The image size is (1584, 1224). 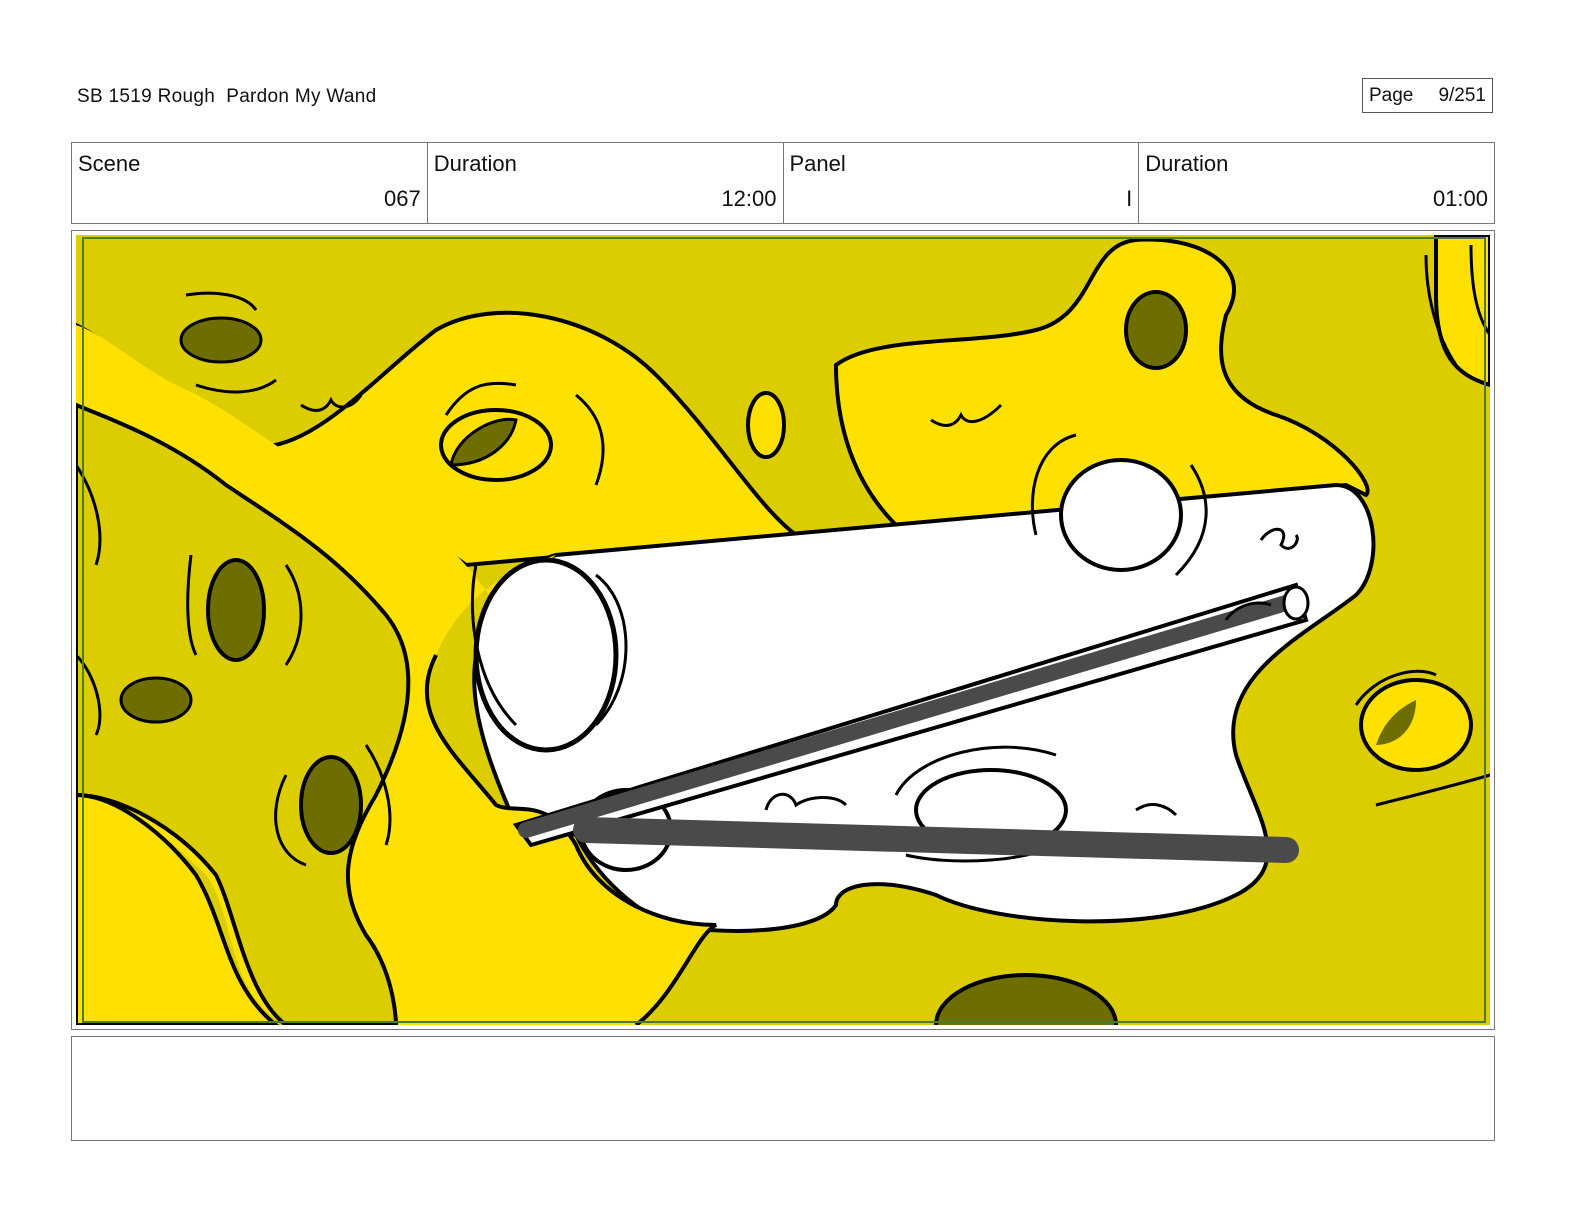 What do you see at coordinates (1187, 163) in the screenshot?
I see `panel-duration-label: Duration` at bounding box center [1187, 163].